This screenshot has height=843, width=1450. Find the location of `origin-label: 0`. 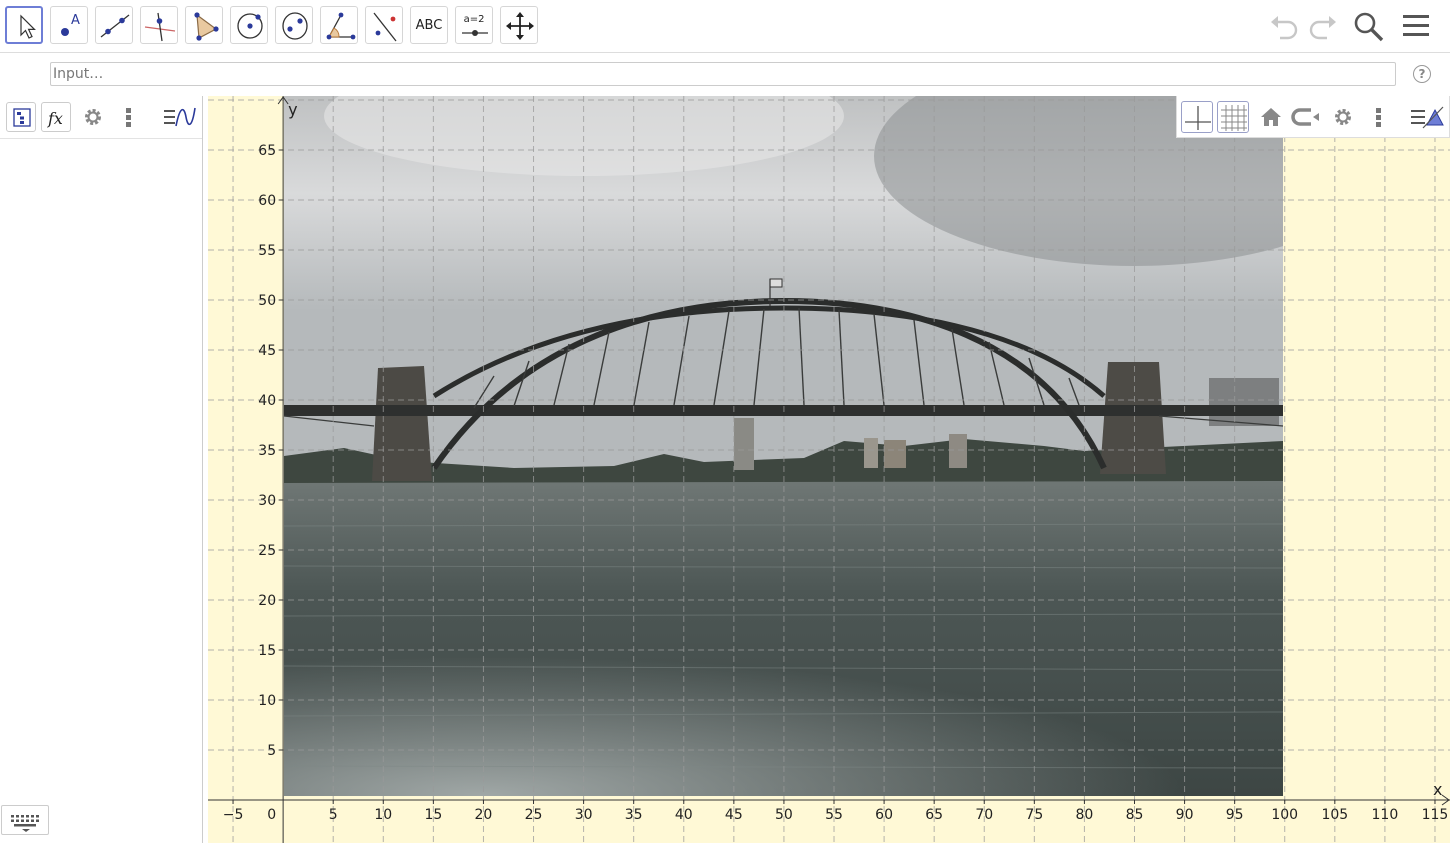

origin-label: 0 is located at coordinates (271, 815).